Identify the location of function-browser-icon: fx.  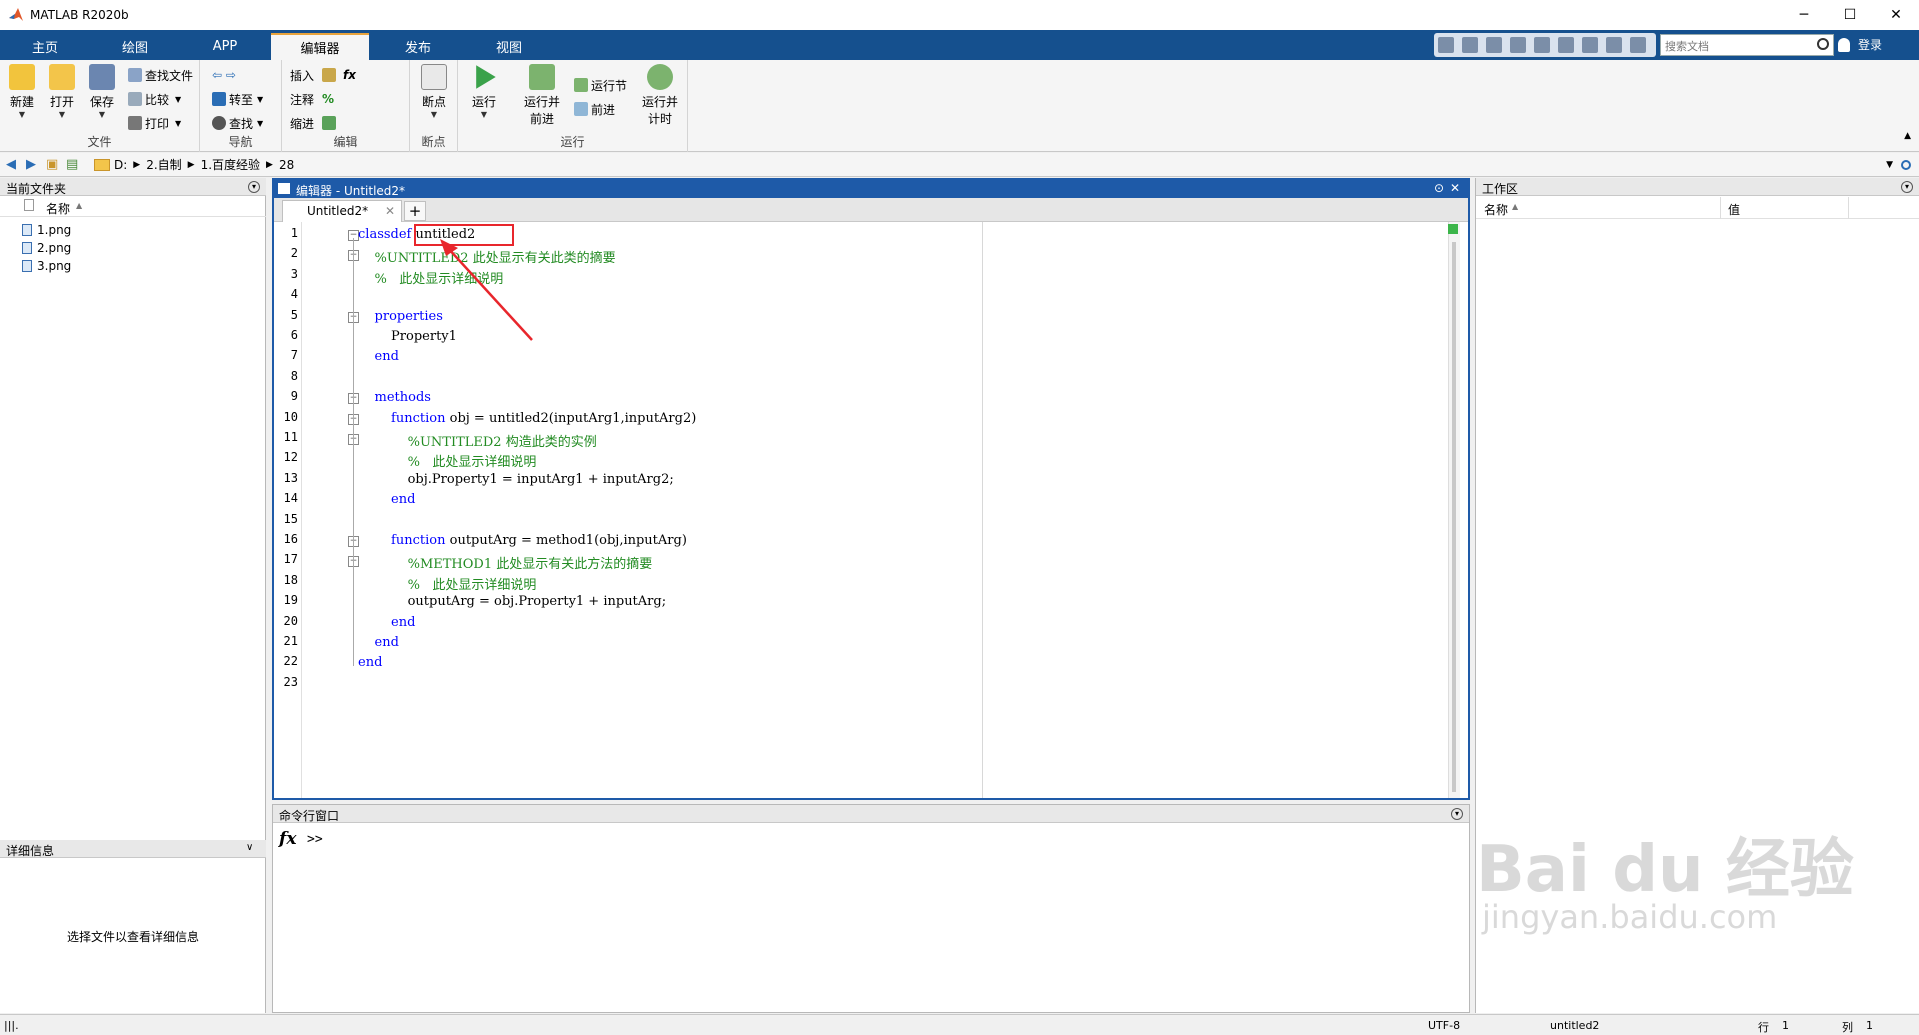
(287, 839).